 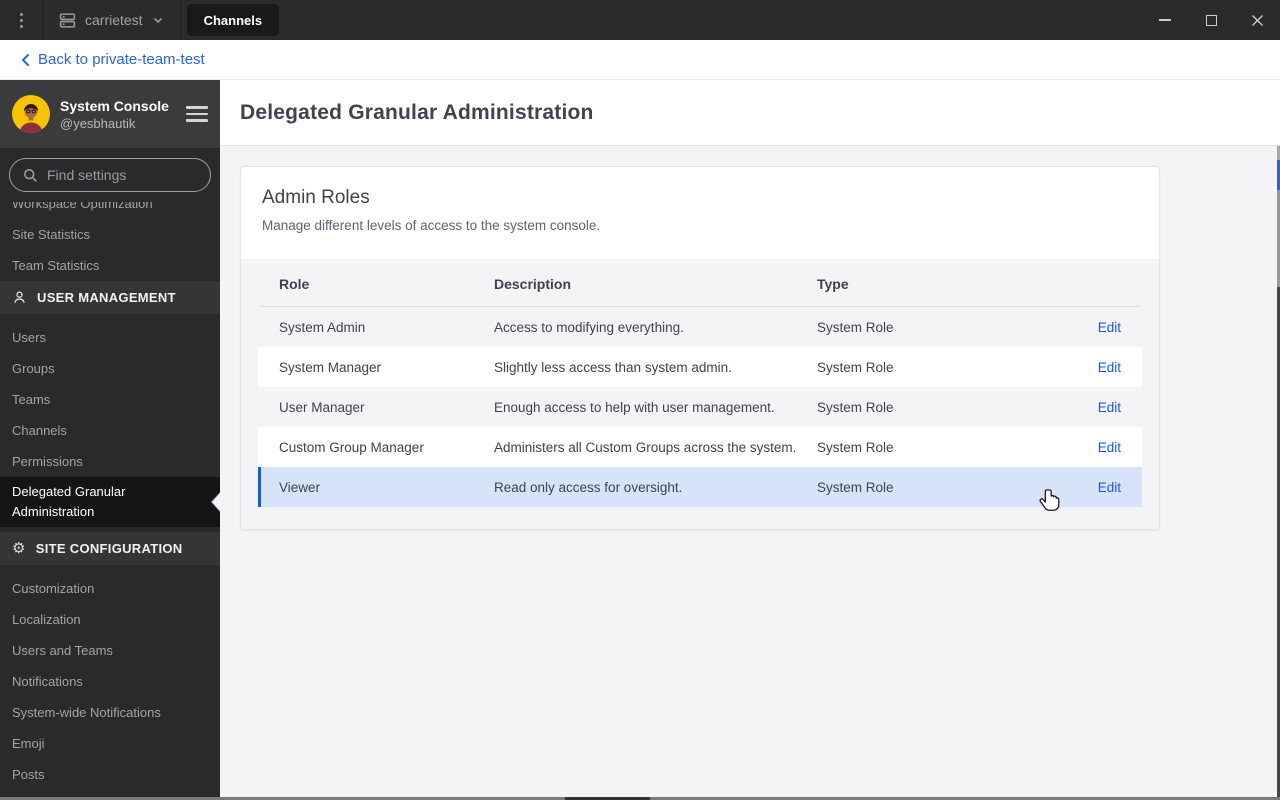 I want to click on section-label: SITE CONFIGURATION, so click(x=109, y=548).